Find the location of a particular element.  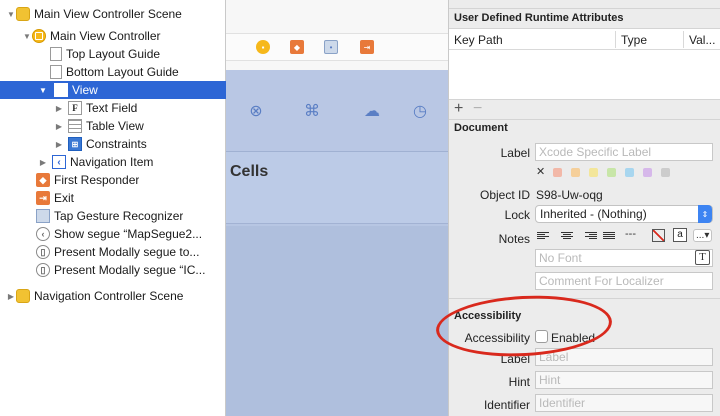

column-separator is located at coordinates (683, 39).